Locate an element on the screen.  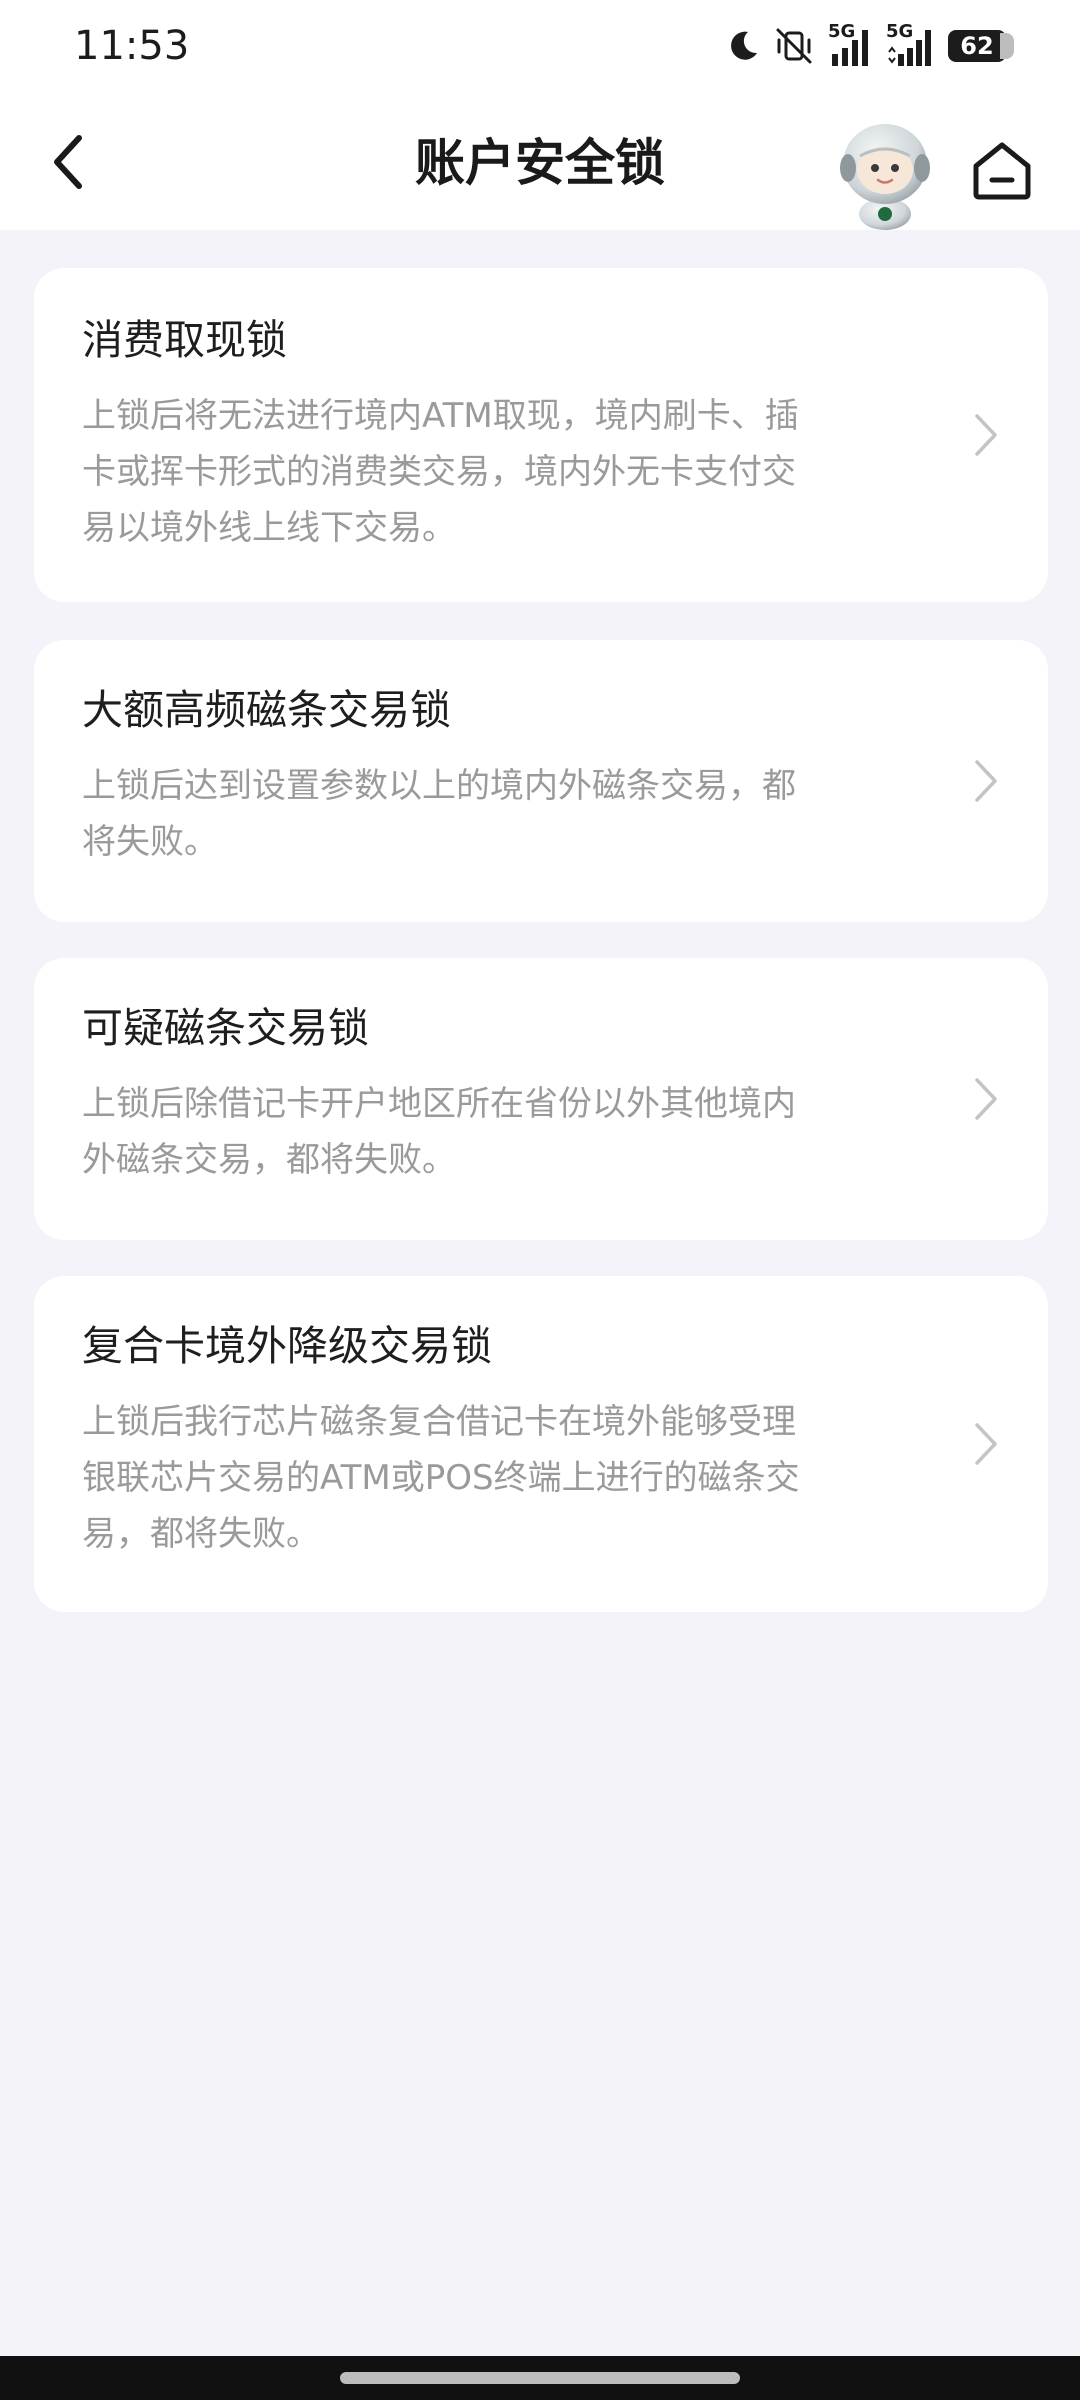
home-icon is located at coordinates (1002, 171).